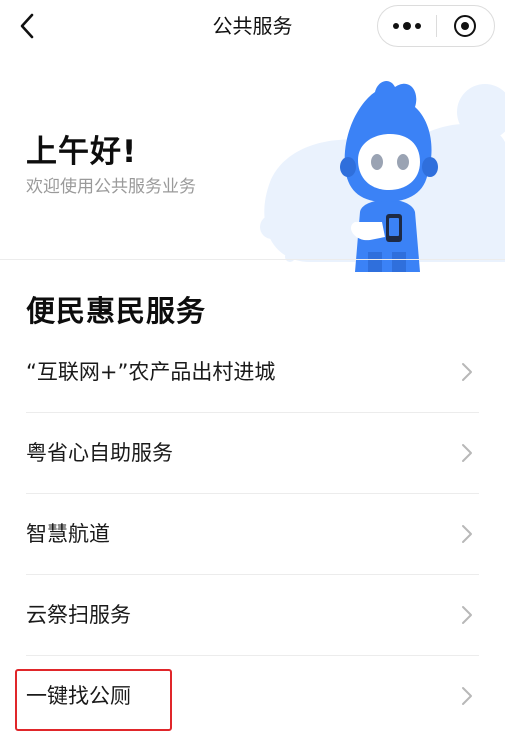  I want to click on list-item-label: 智慧航道, so click(68, 534).